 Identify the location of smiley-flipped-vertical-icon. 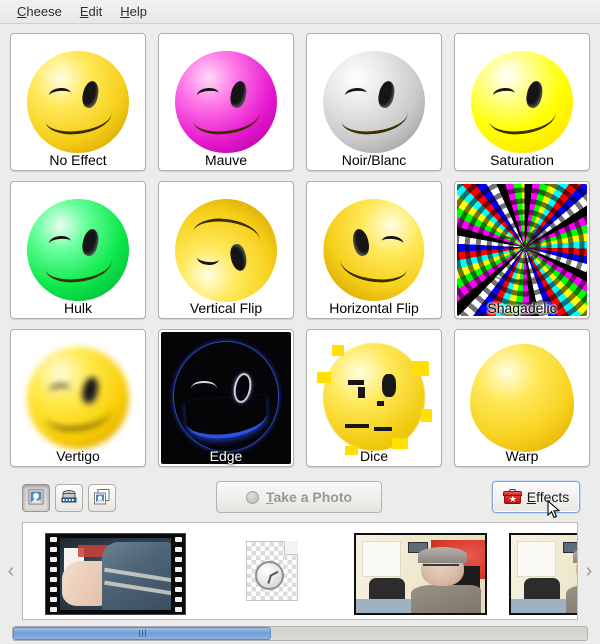
(226, 250).